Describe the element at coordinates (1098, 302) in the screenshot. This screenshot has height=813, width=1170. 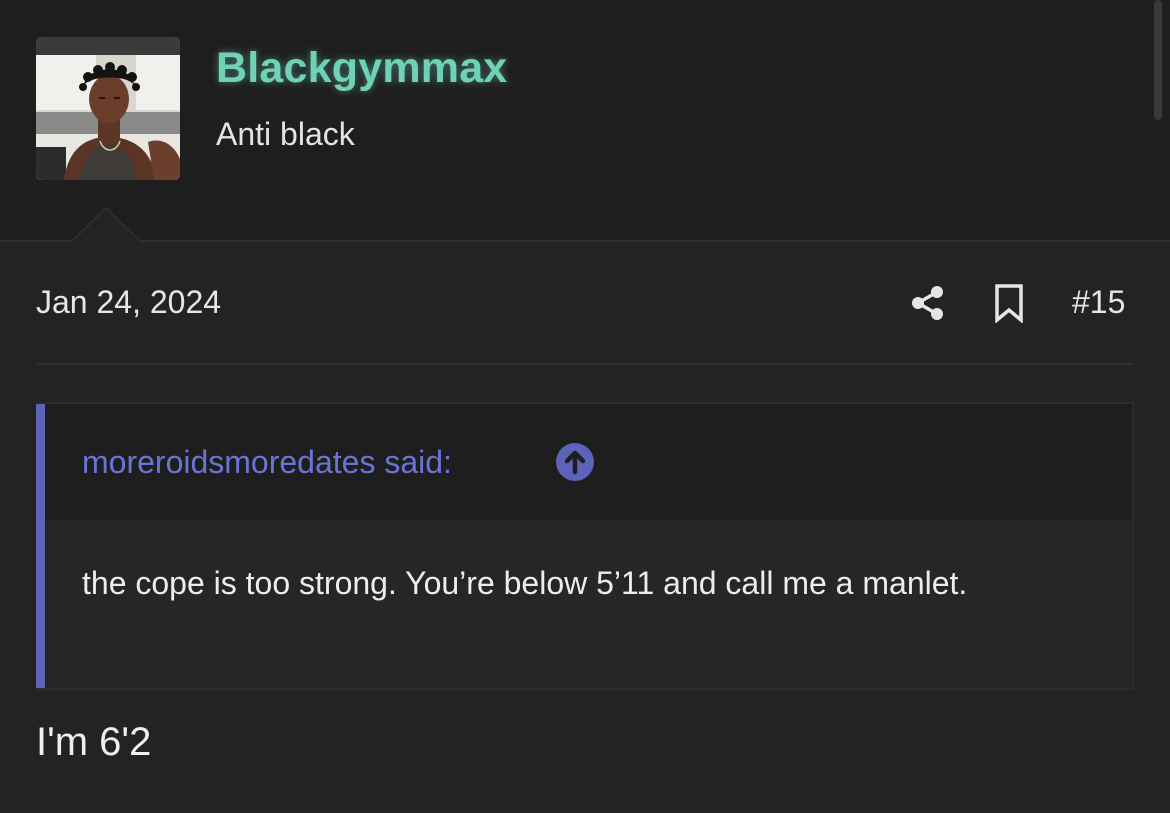
I see `post-number-link: #15` at that location.